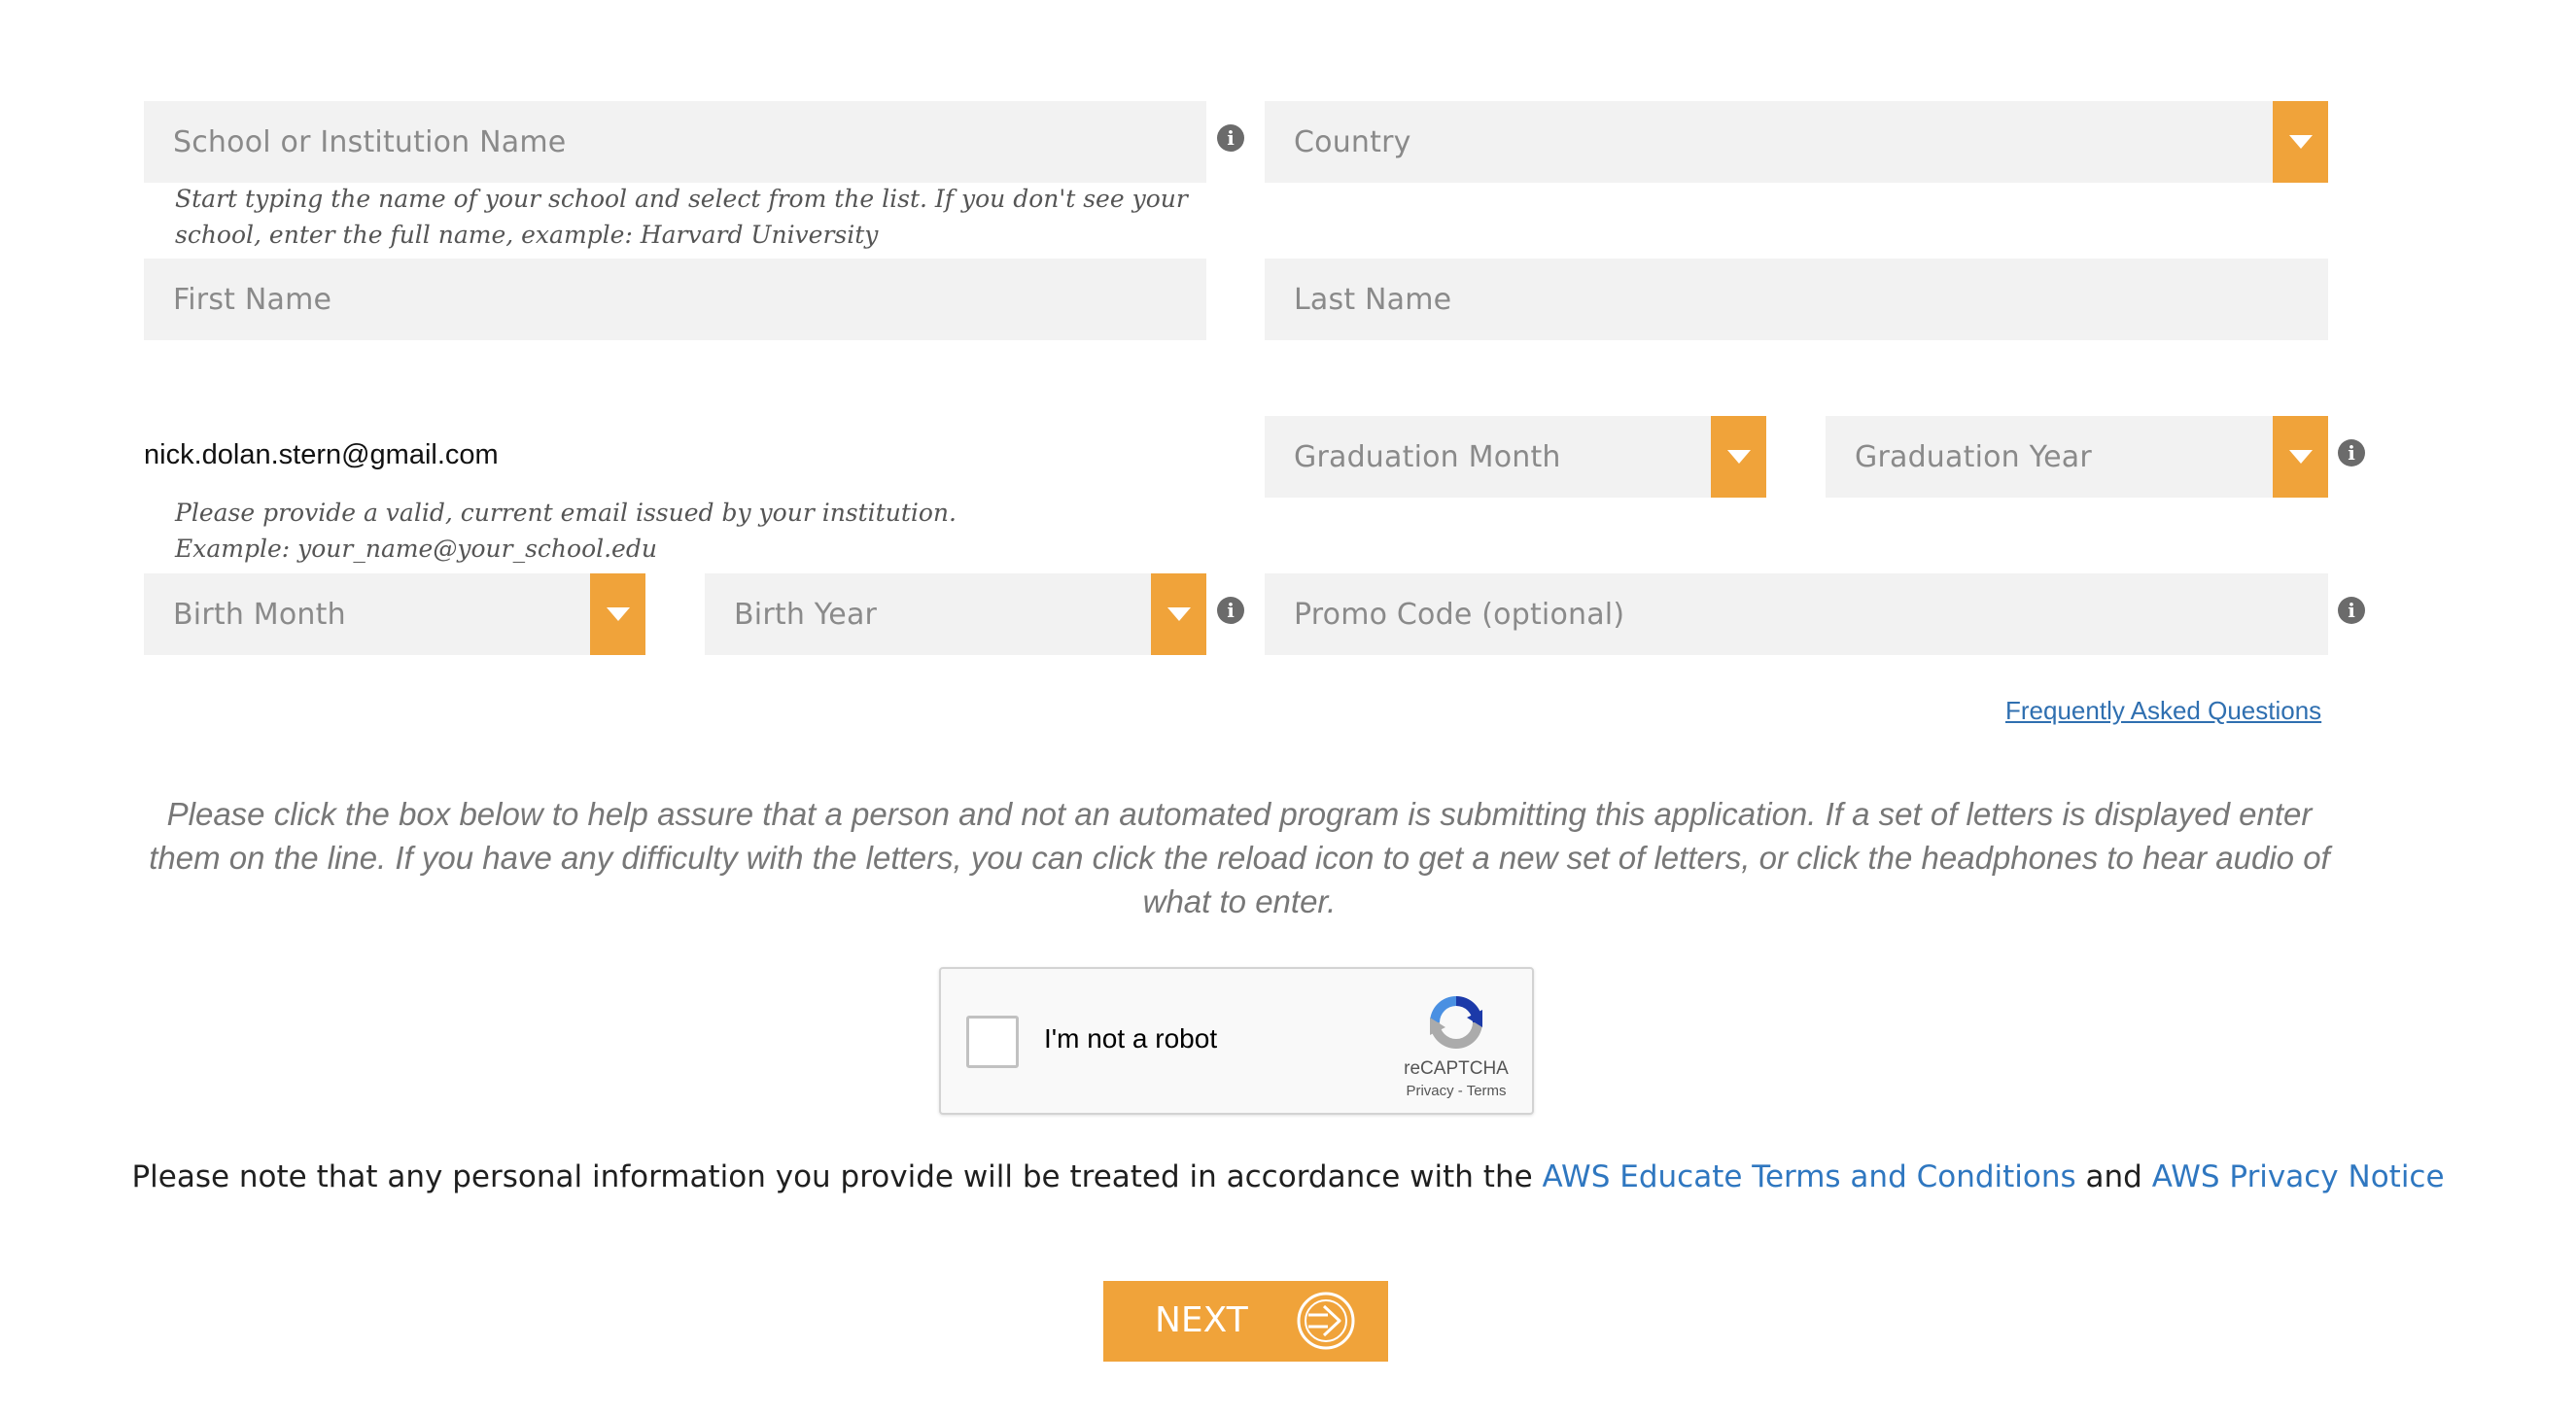 This screenshot has width=2576, height=1417. What do you see at coordinates (1973, 456) in the screenshot?
I see `graduation-year-placeholder: Graduation Year` at bounding box center [1973, 456].